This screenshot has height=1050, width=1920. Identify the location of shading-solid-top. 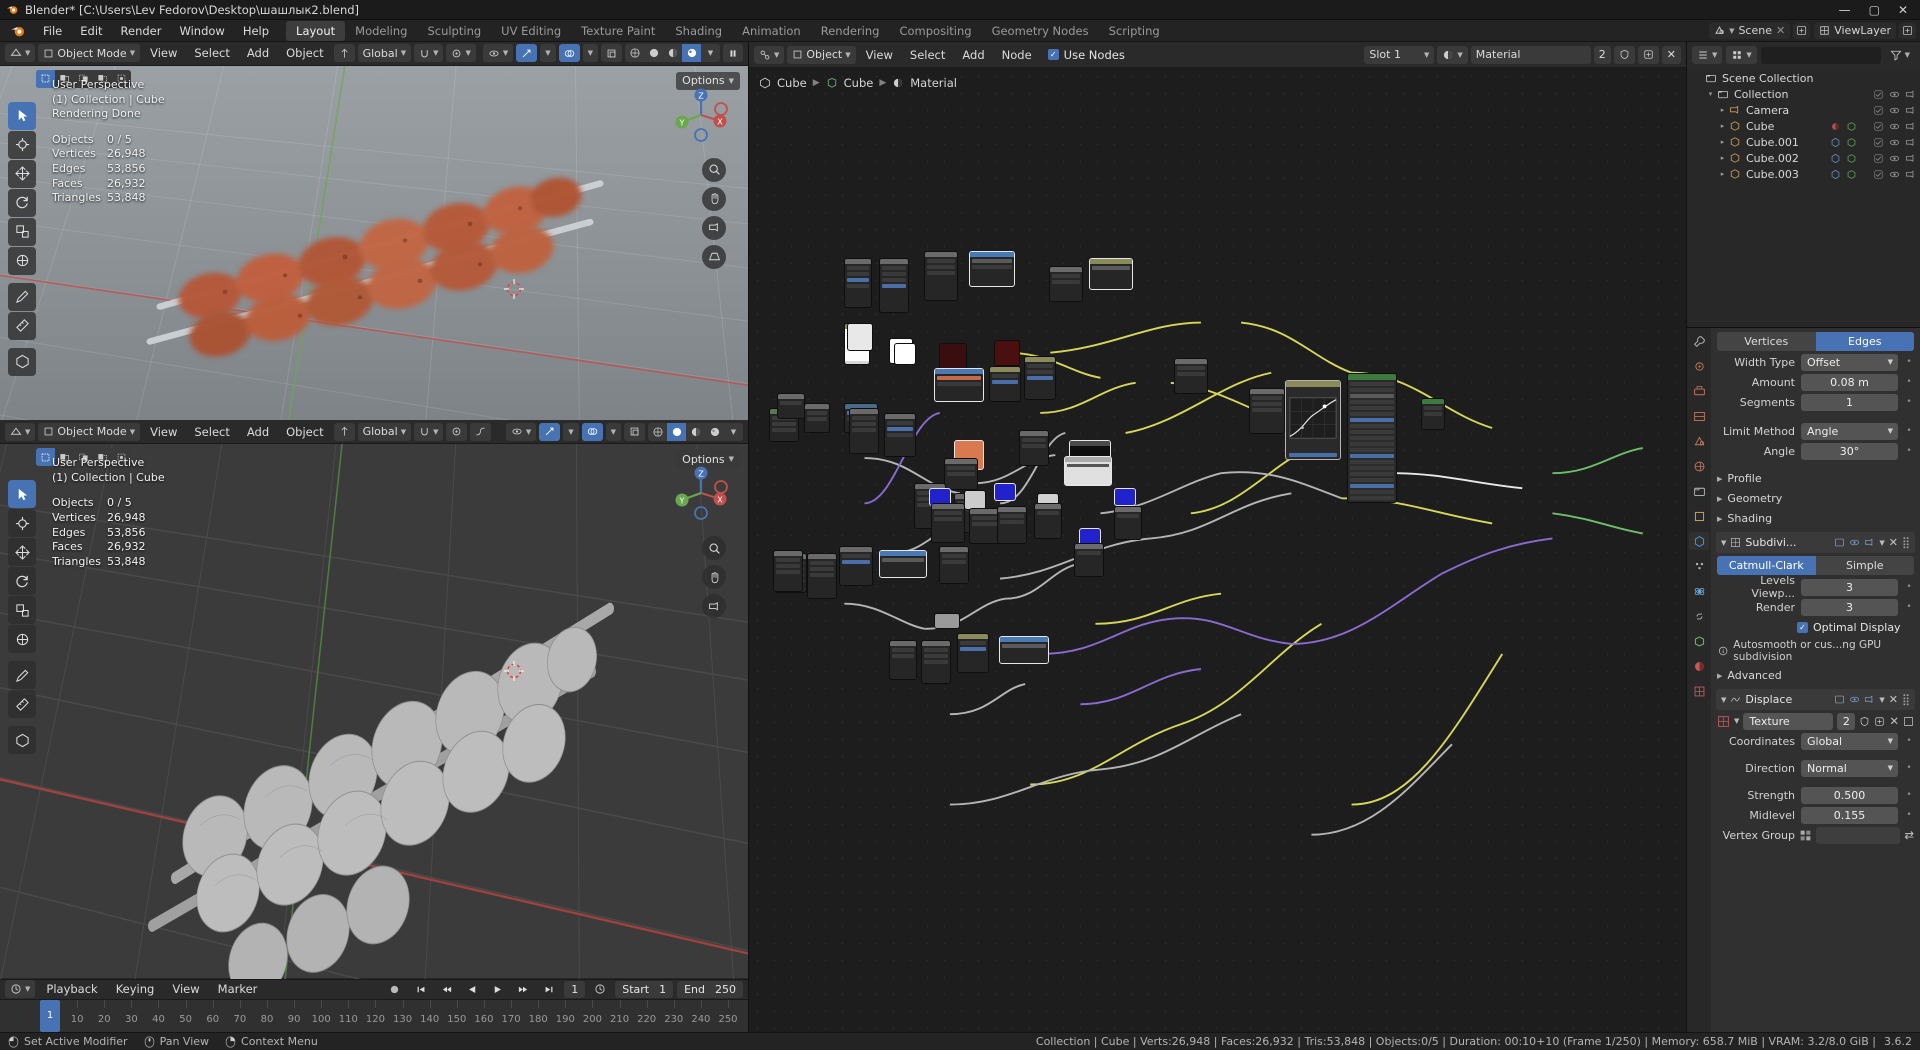
(653, 53).